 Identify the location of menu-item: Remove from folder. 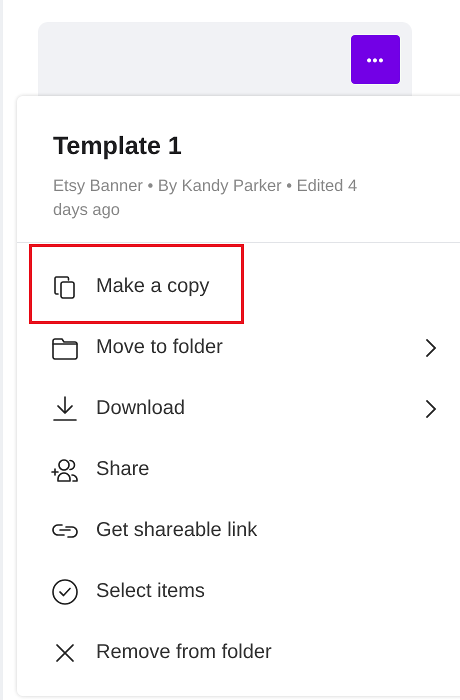
(238, 652).